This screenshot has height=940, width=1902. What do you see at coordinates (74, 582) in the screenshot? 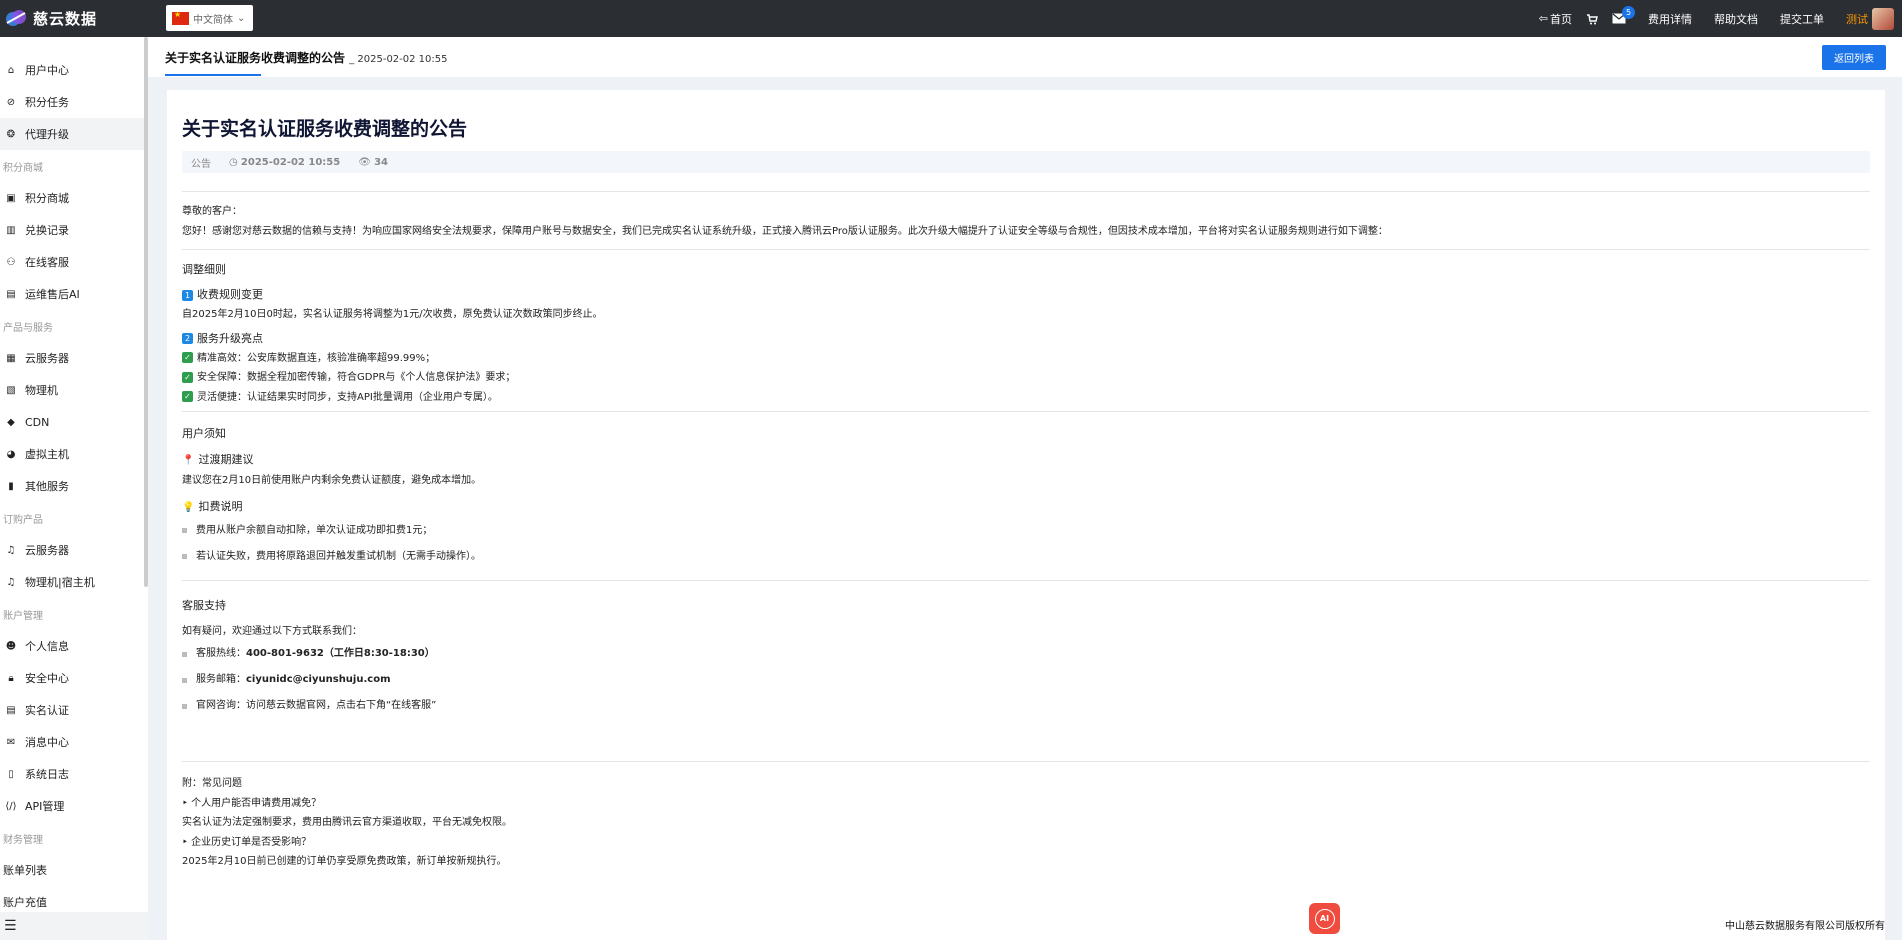
I see `sidebar-item: ♫ 物理机|宿主机` at bounding box center [74, 582].